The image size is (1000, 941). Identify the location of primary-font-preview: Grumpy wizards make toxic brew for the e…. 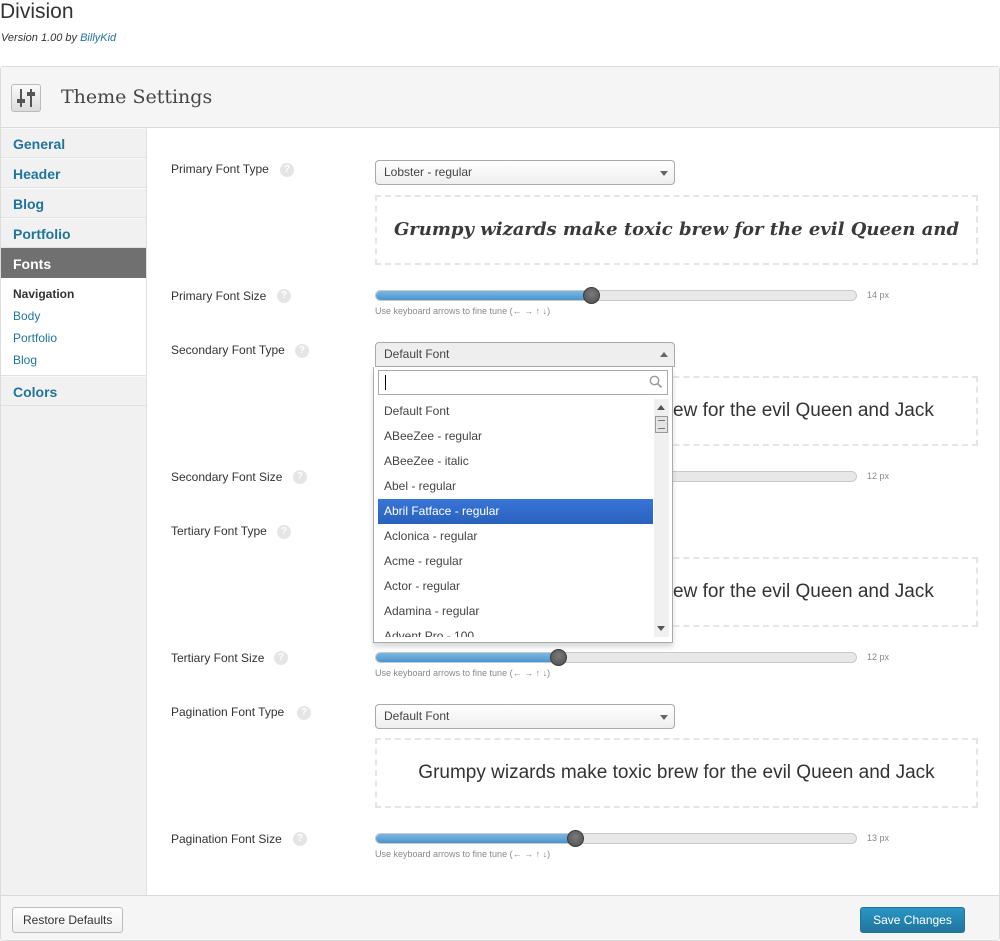
(676, 230).